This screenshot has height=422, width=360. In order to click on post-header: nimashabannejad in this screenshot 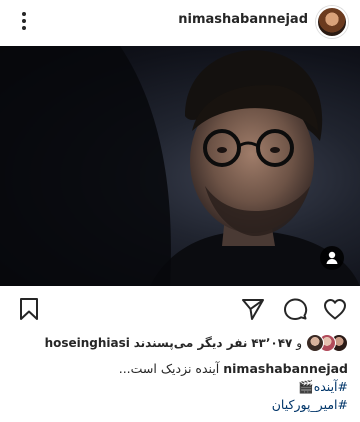, I will do `click(180, 23)`.